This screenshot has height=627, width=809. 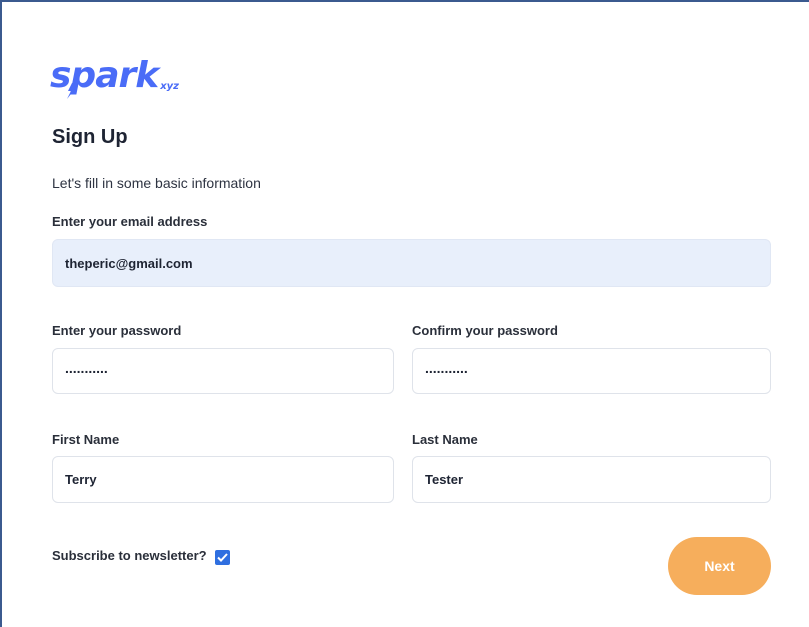 I want to click on logo-suffix: xyz, so click(x=169, y=86).